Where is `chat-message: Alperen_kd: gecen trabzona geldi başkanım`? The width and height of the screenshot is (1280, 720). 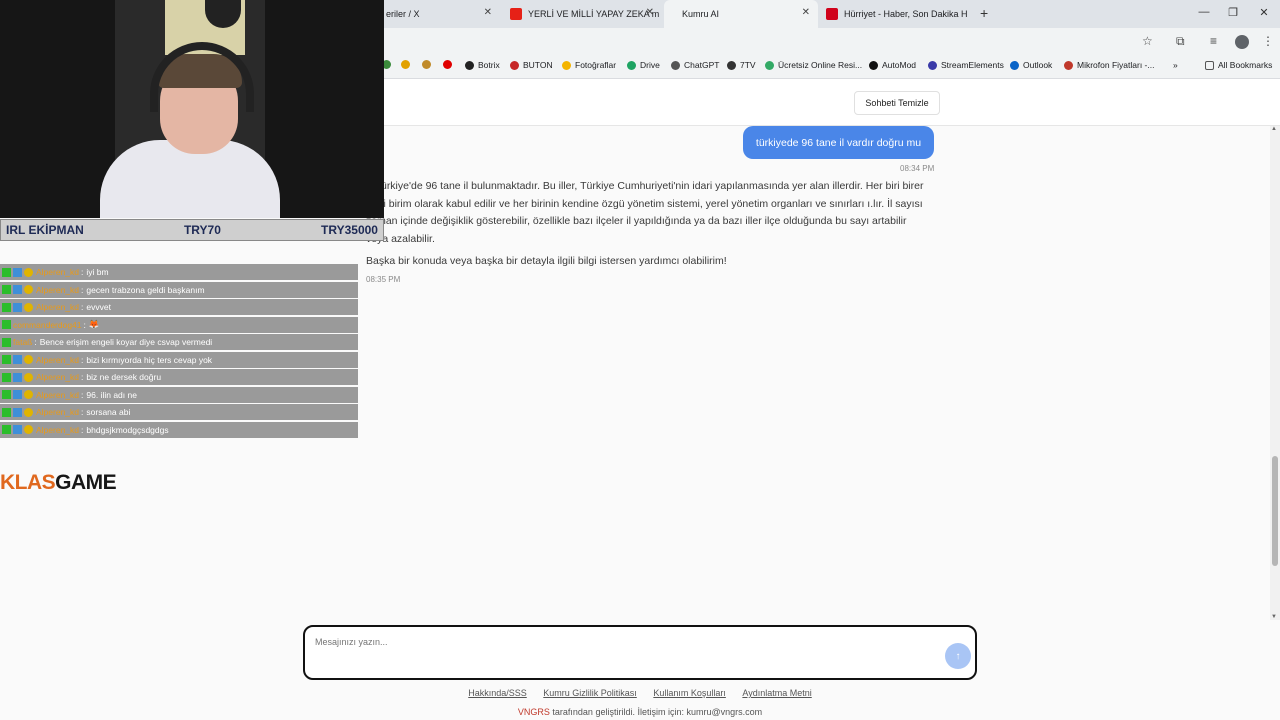 chat-message: Alperen_kd: gecen trabzona geldi başkanım is located at coordinates (179, 289).